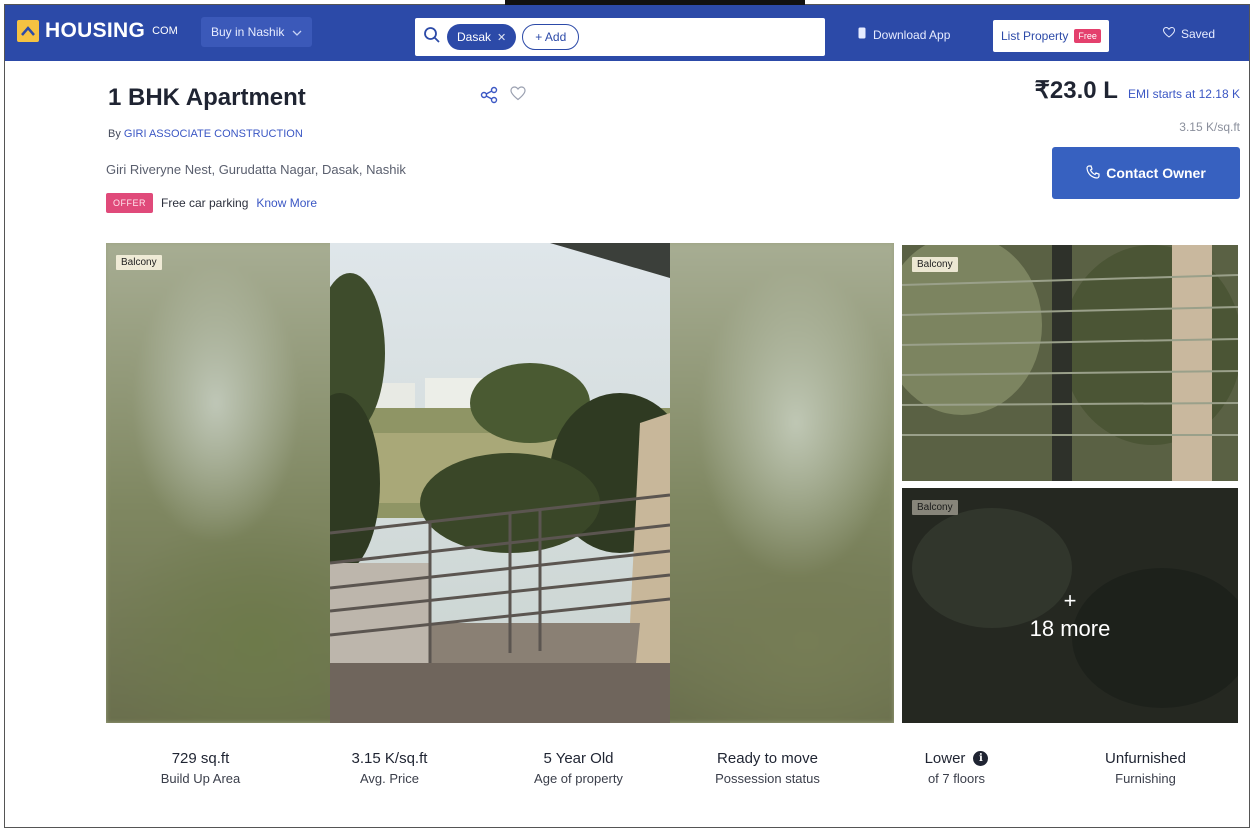  Describe the element at coordinates (1070, 363) in the screenshot. I see `side-photo-top: Balcony` at that location.